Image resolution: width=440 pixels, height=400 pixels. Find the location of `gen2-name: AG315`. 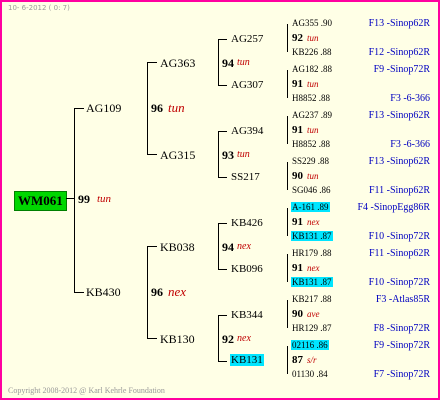

gen2-name: AG315 is located at coordinates (177, 155).